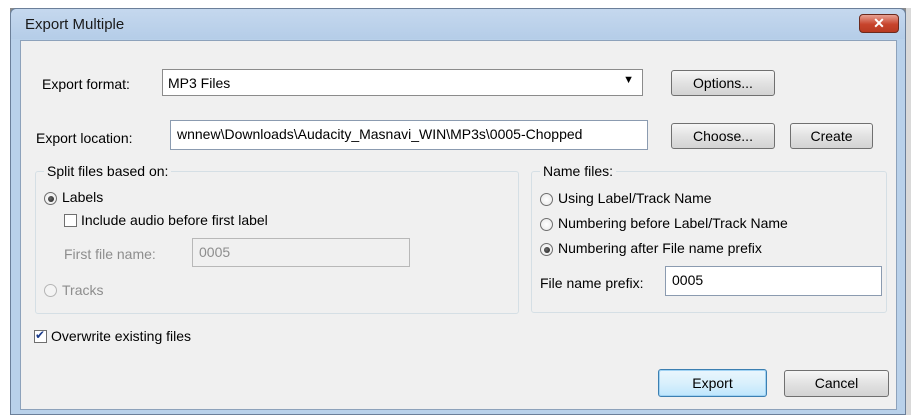 Image resolution: width=911 pixels, height=415 pixels. What do you see at coordinates (836, 383) in the screenshot?
I see `cancel-button: Cancel` at bounding box center [836, 383].